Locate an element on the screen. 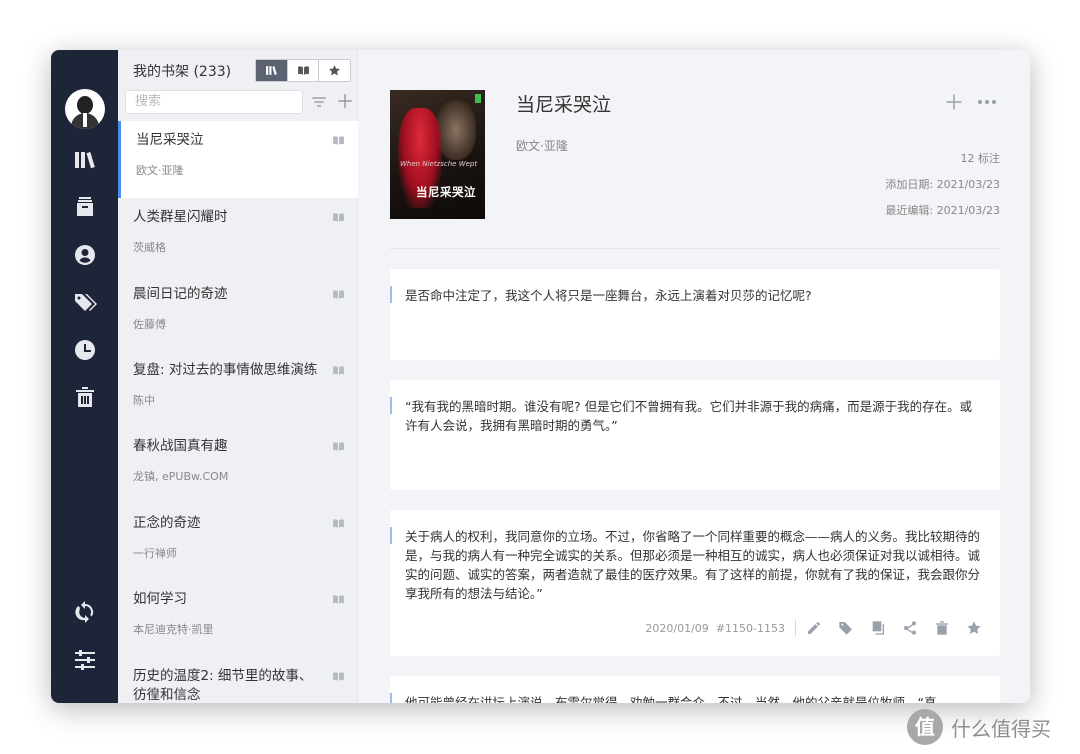 Image resolution: width=1080 pixels, height=754 pixels. book-author: 茨威格 is located at coordinates (149, 247).